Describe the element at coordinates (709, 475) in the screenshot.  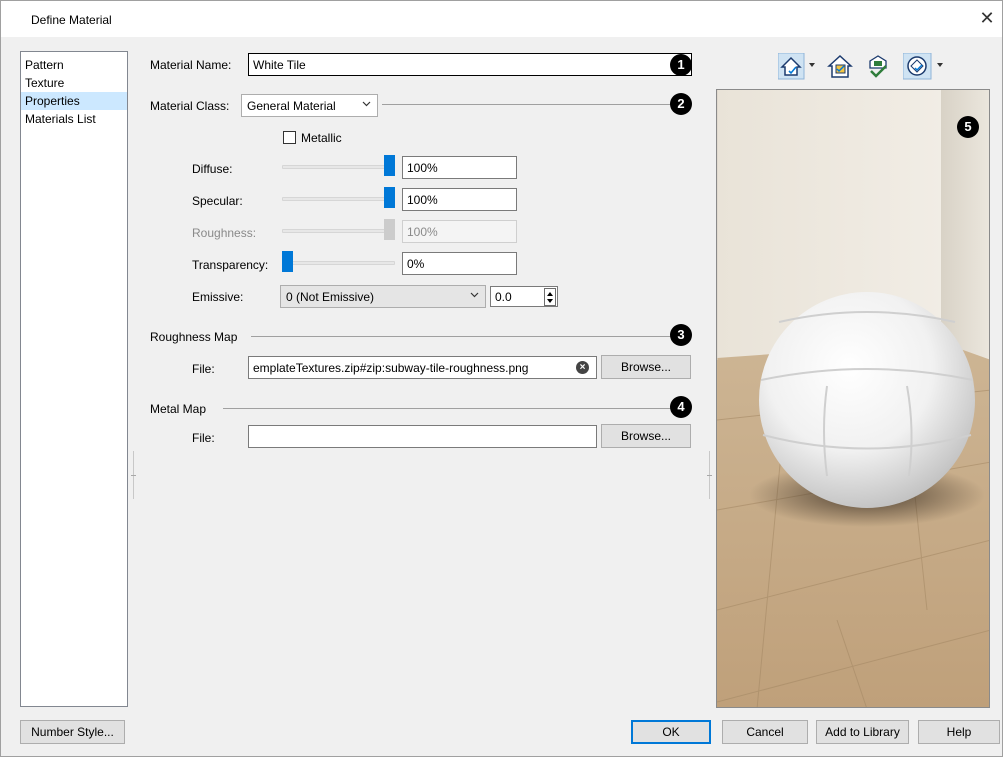
I see `right-splitter-grip` at that location.